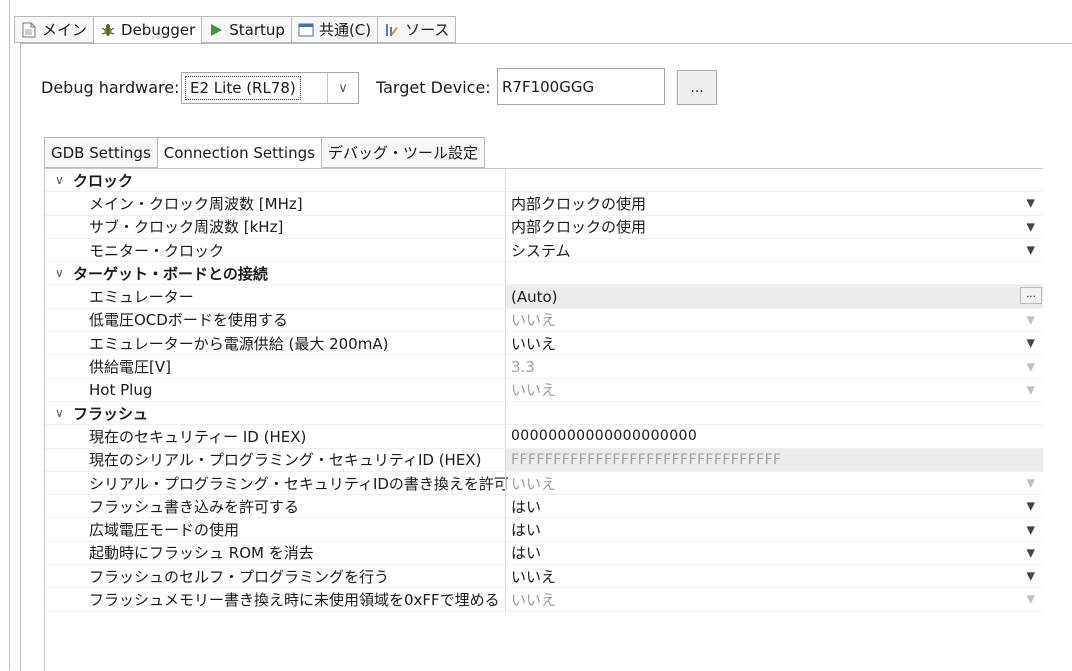  What do you see at coordinates (110, 87) in the screenshot?
I see `debug-hardware-label: Debug hardware:` at bounding box center [110, 87].